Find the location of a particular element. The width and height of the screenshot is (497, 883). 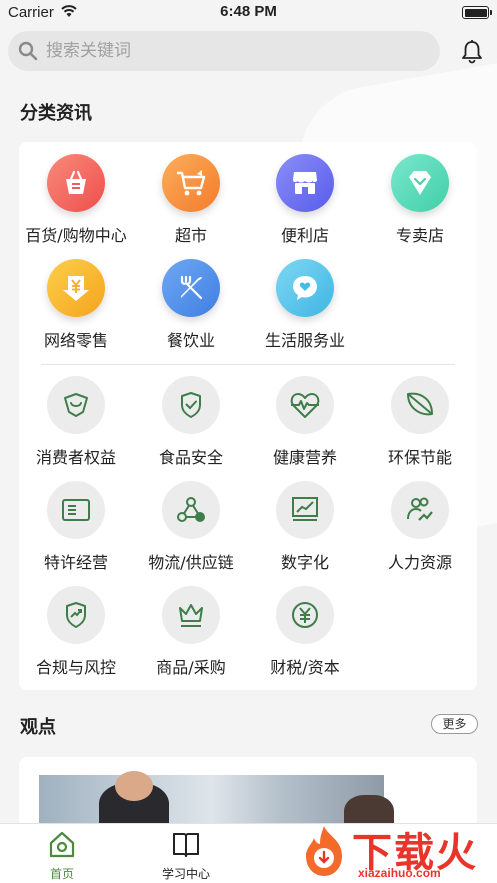

category-label: 百货/购物中心 is located at coordinates (76, 235).